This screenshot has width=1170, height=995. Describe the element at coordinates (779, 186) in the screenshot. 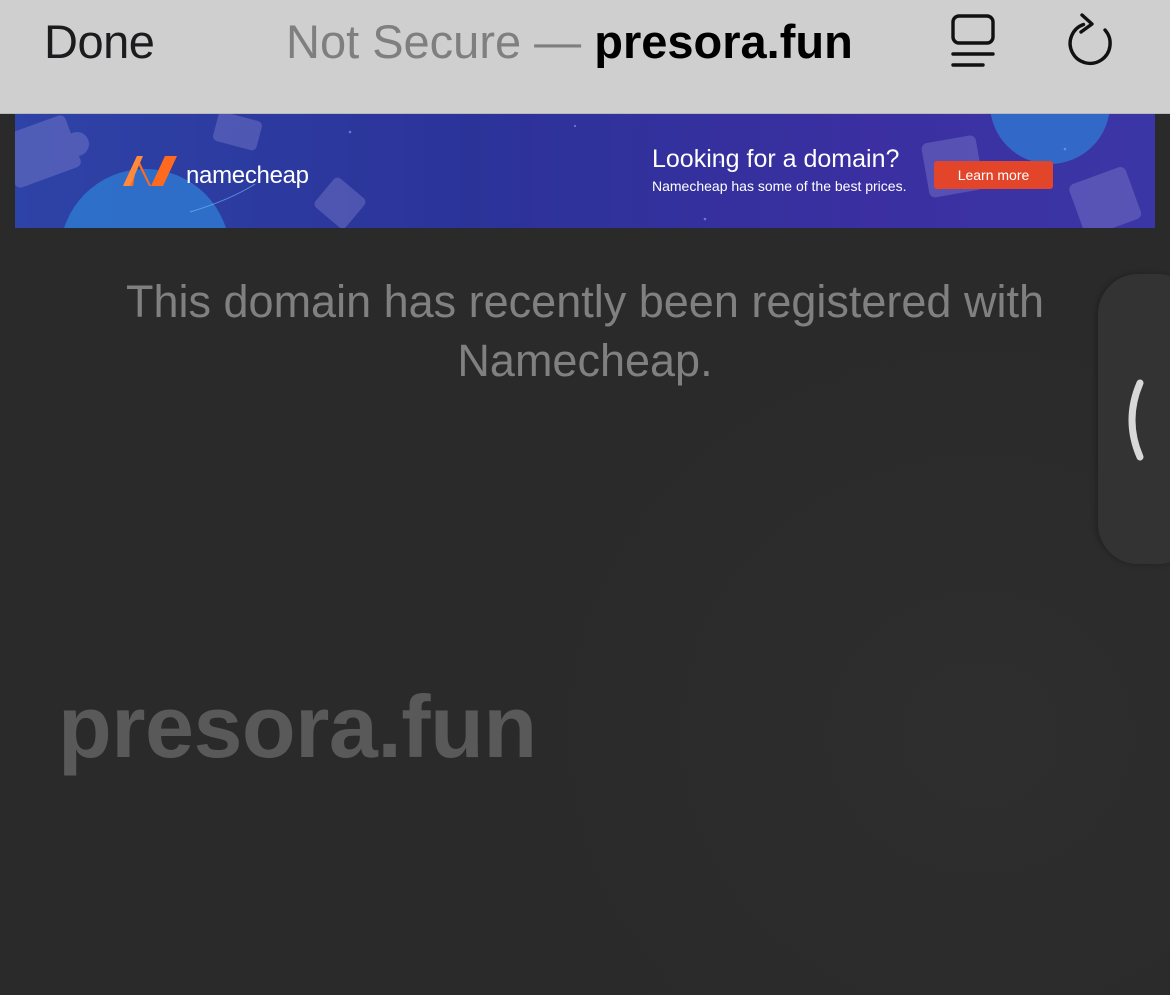

I see `ad-subtext: Namecheap has some of the best prices.` at that location.